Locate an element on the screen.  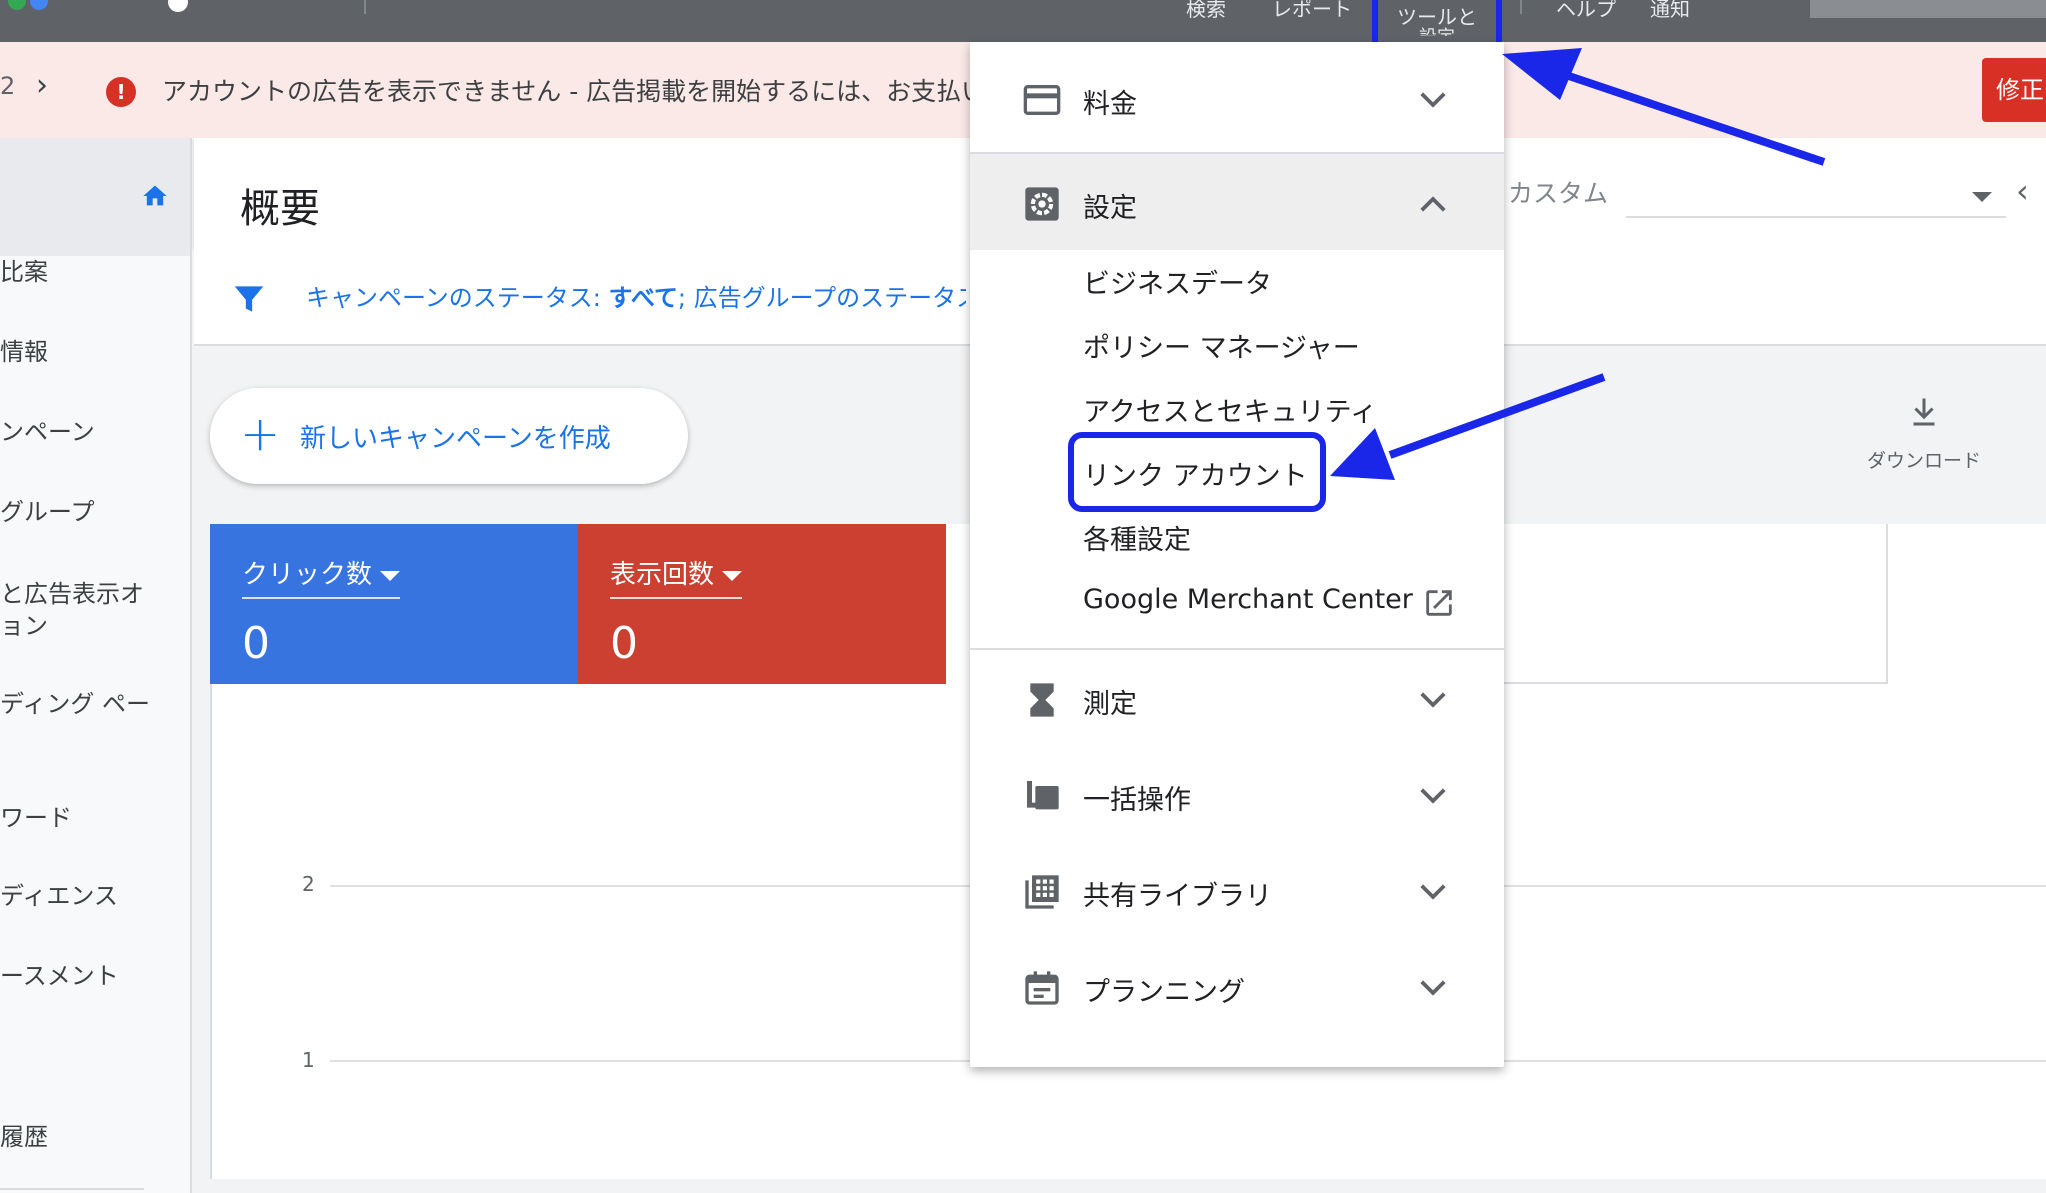
alert-message: アカウントの広告を表示できません - 広告掲載を開始するには、お支払い情報 is located at coordinates (567, 91).